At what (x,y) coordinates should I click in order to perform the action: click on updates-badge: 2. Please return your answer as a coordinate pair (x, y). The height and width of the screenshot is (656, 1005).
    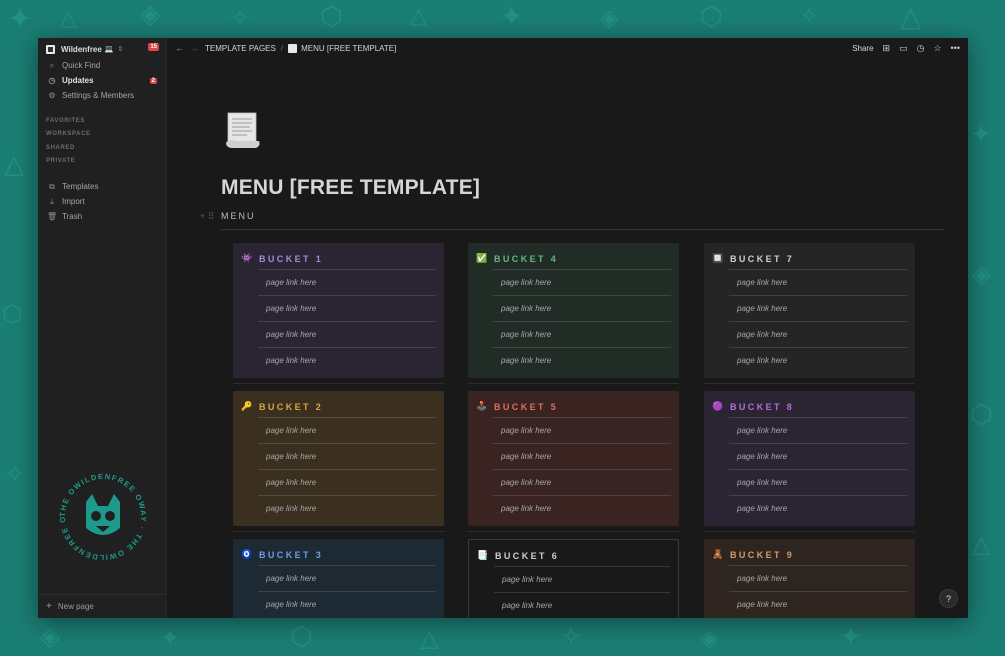
    Looking at the image, I should click on (153, 80).